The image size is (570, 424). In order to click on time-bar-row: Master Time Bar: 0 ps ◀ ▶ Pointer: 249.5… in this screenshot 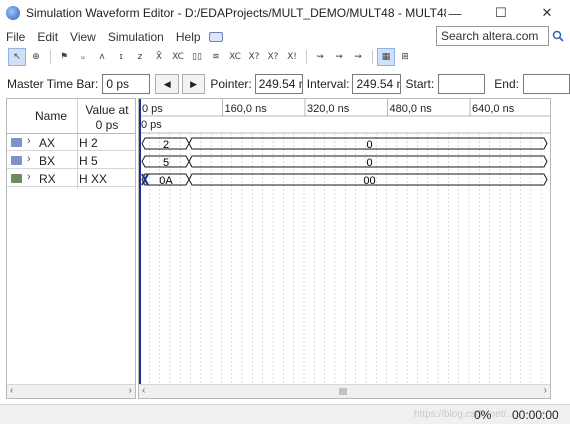, I will do `click(285, 84)`.